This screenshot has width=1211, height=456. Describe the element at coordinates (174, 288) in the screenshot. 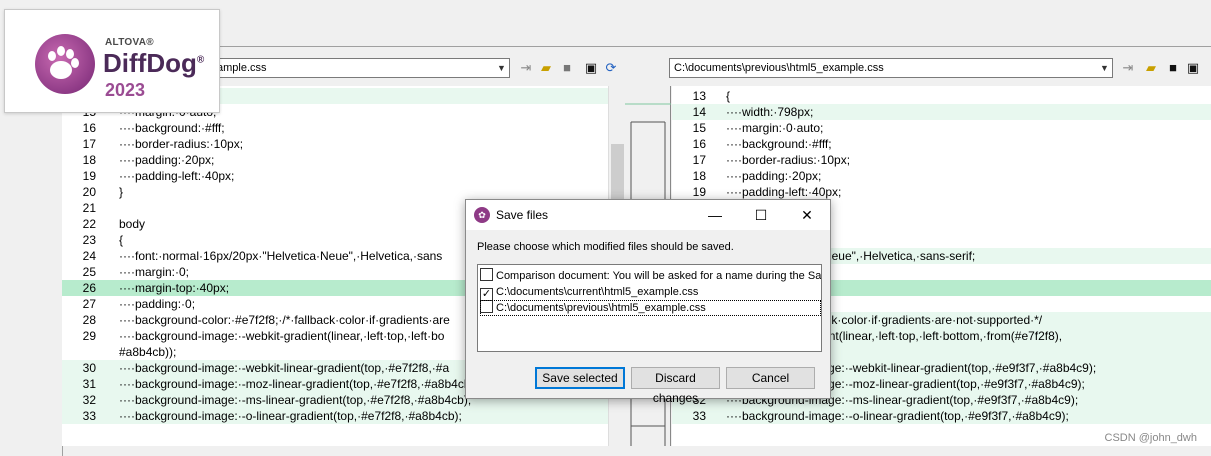

I see `line-text: ····margin-top:·40px;` at that location.